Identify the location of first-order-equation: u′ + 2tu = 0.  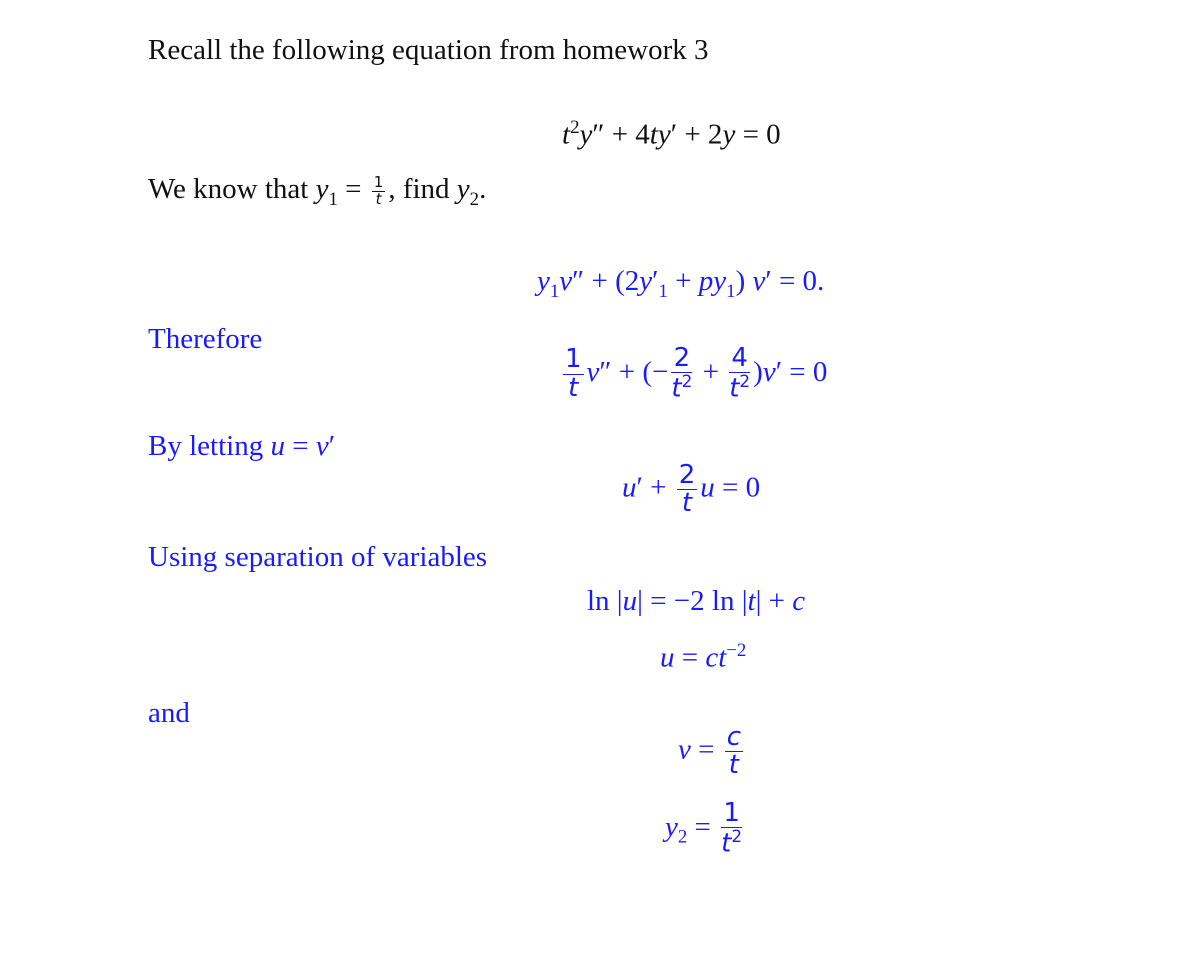
(691, 489).